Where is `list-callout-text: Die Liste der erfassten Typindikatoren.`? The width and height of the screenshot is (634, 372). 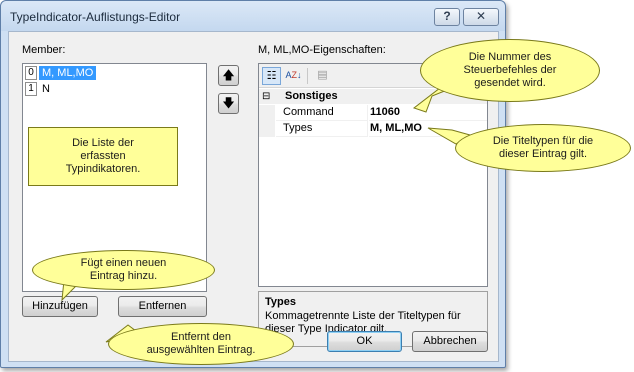 list-callout-text: Die Liste der erfassten Typindikatoren. is located at coordinates (103, 156).